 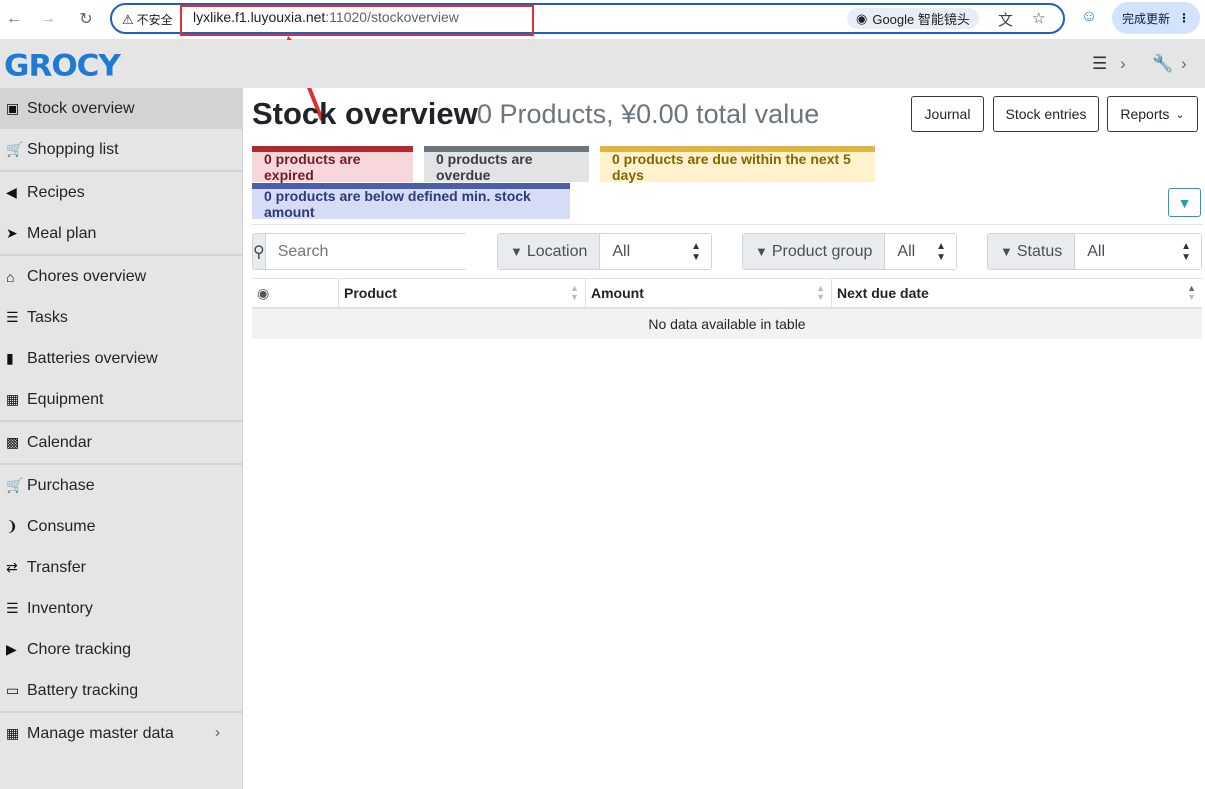 What do you see at coordinates (1138, 251) in the screenshot?
I see `status-select: All ▲ ▼` at bounding box center [1138, 251].